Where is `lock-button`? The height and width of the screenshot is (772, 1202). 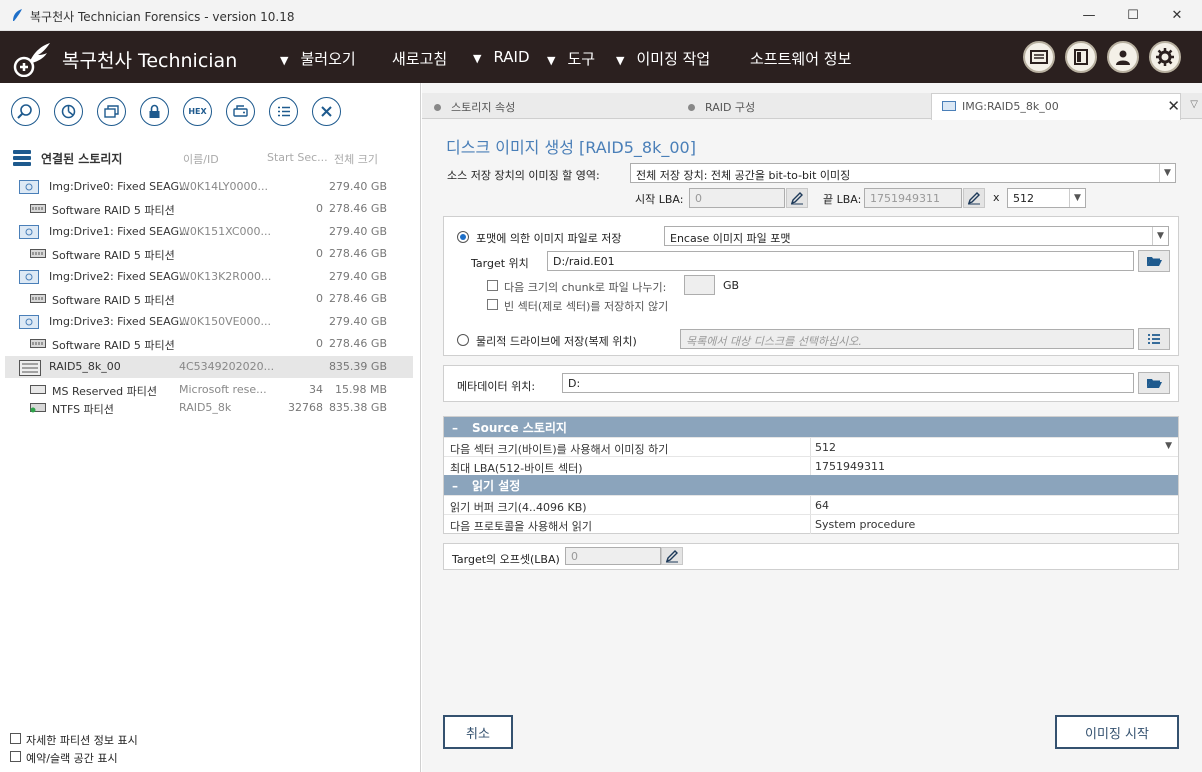 lock-button is located at coordinates (154, 111).